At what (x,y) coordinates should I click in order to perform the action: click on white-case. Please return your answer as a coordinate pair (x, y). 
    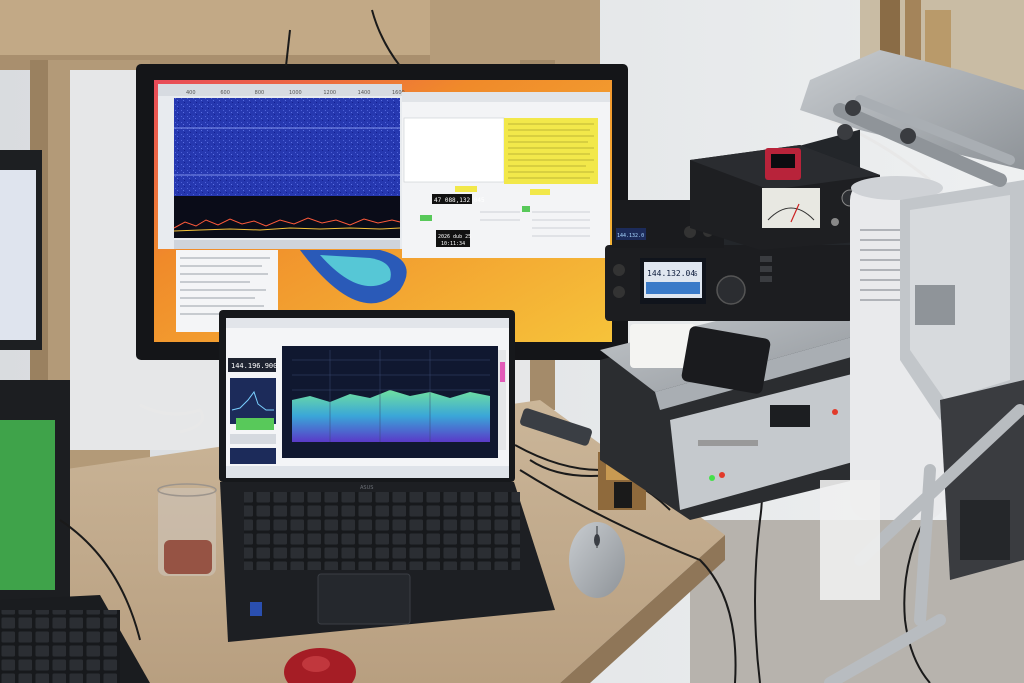
    Looking at the image, I should click on (850, 540).